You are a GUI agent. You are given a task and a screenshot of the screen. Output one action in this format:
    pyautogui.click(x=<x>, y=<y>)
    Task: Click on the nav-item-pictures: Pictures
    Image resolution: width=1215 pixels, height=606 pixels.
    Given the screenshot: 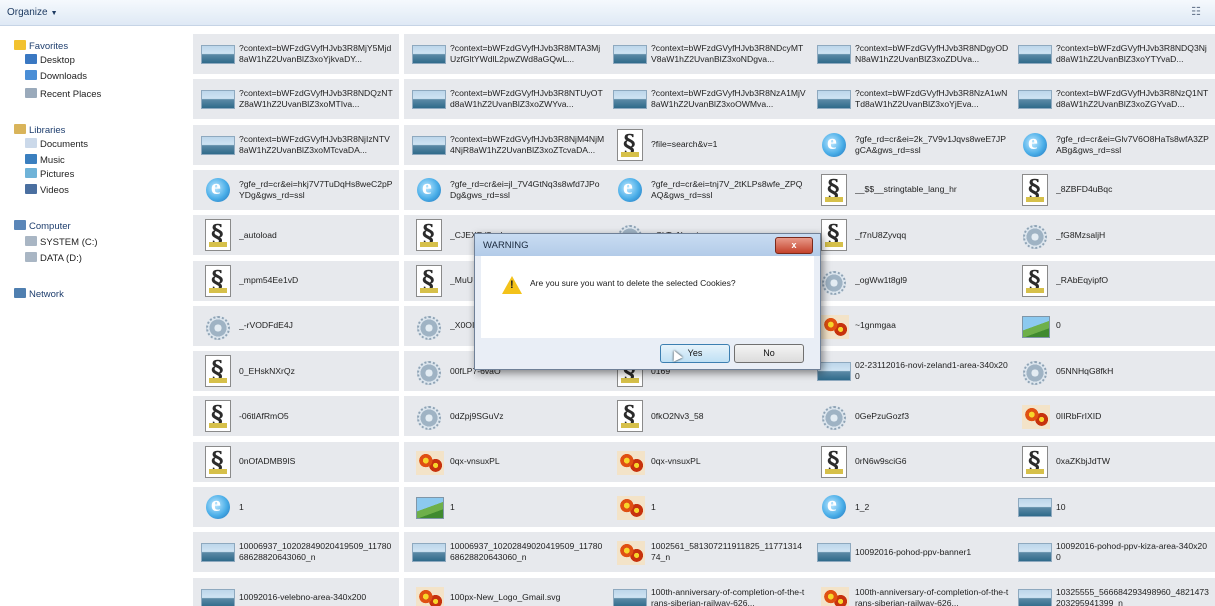 What is the action you would take?
    pyautogui.click(x=49, y=174)
    